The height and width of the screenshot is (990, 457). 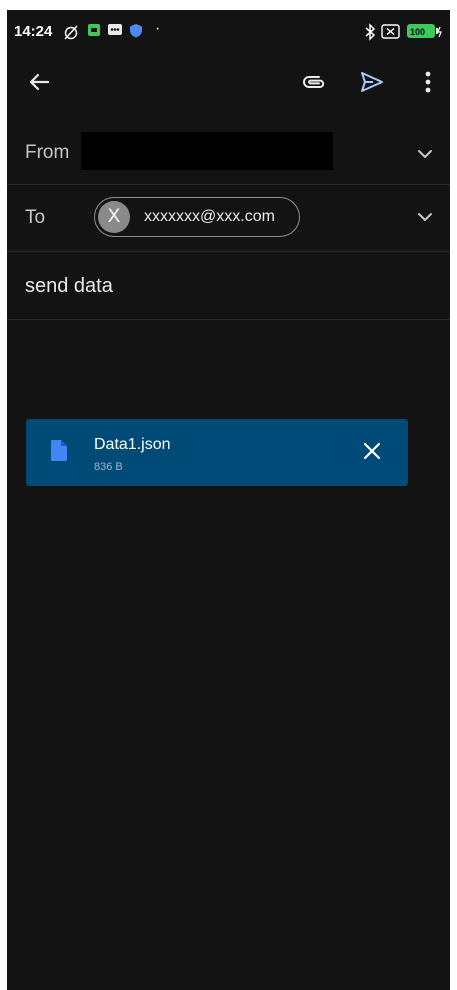 What do you see at coordinates (228, 365) in the screenshot?
I see `body-field` at bounding box center [228, 365].